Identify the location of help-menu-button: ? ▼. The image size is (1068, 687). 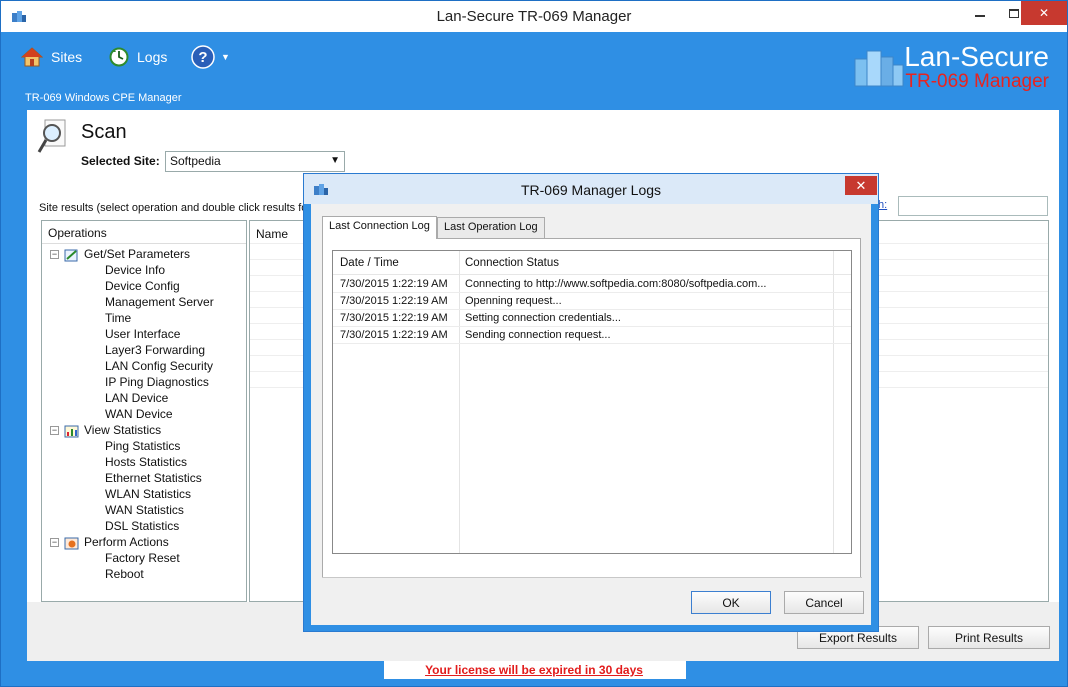
(210, 57).